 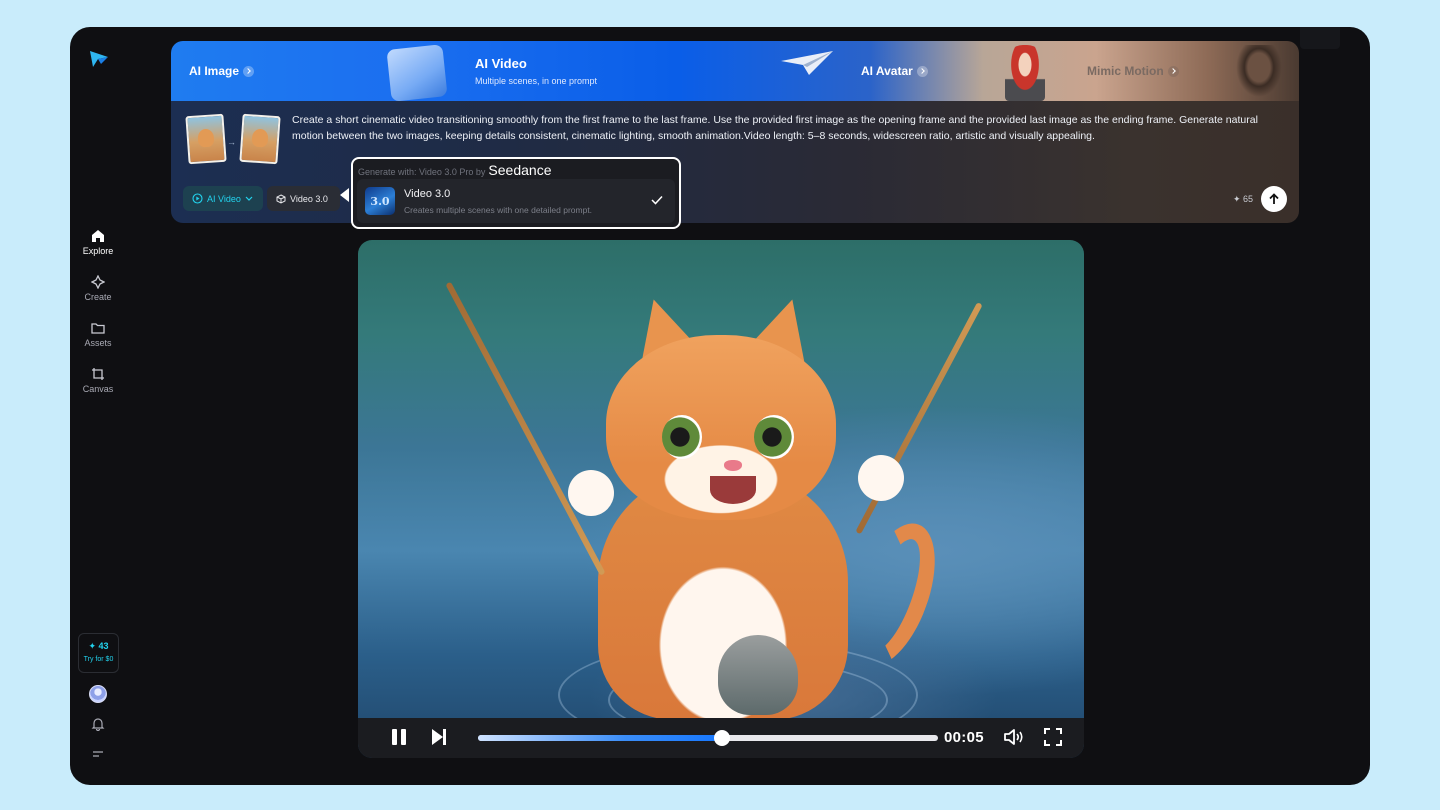 I want to click on brand-name: Seedance, so click(x=520, y=170).